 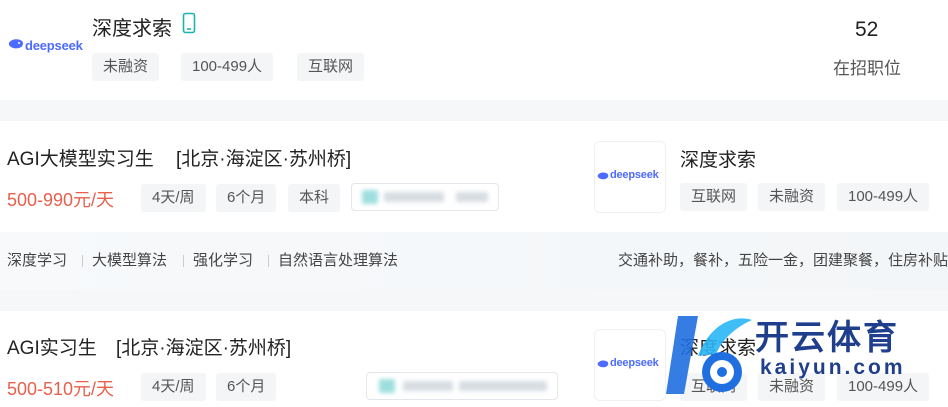 I want to click on job-salary: 500-510元/天, so click(x=61, y=389).